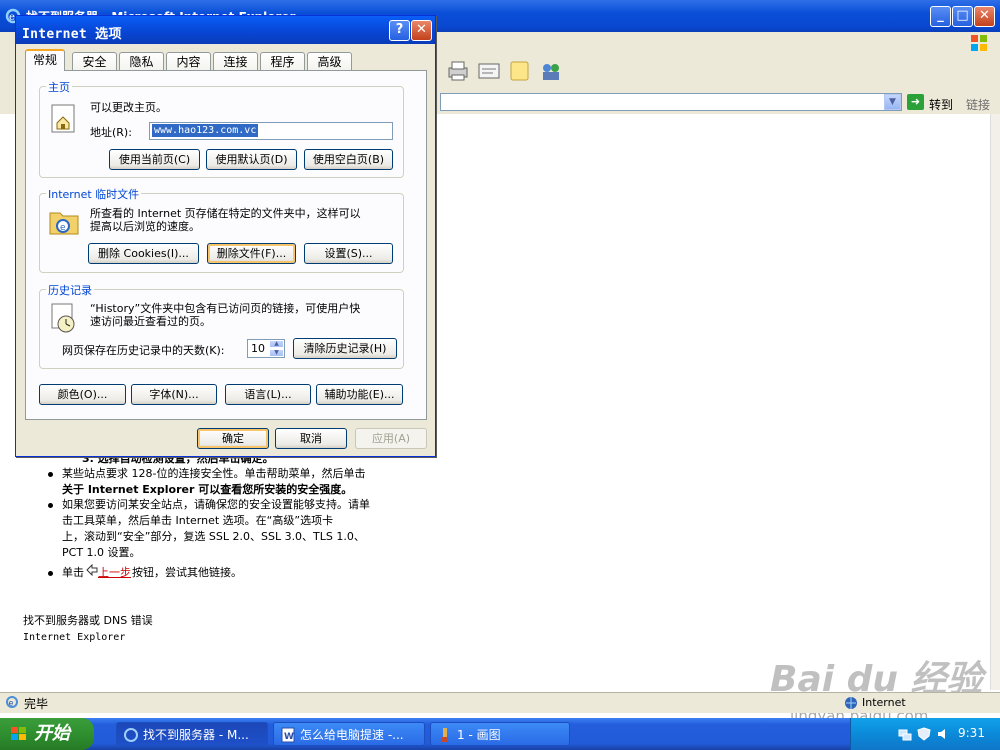 This screenshot has height=750, width=1000. Describe the element at coordinates (851, 703) in the screenshot. I see `internet-zone-icon` at that location.